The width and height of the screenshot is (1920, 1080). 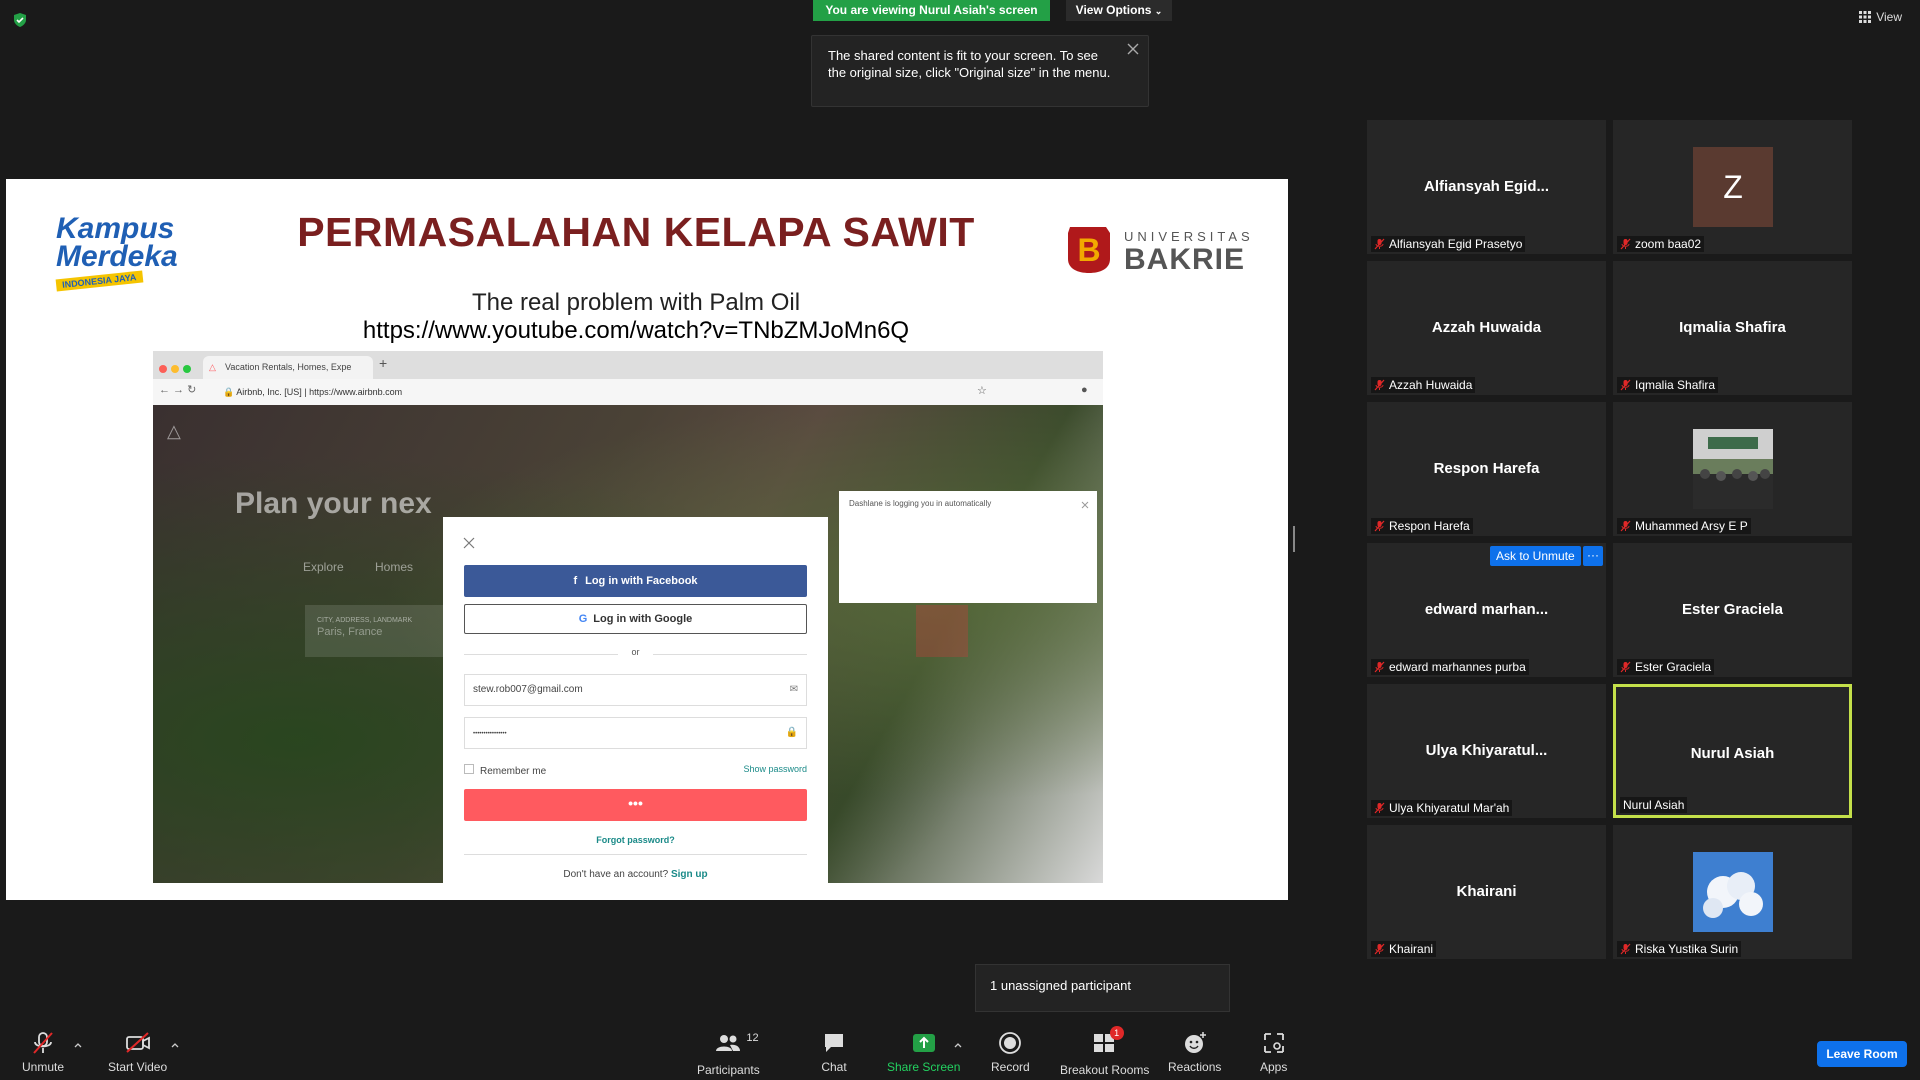 I want to click on participants-icon-wrap: 12, so click(x=736, y=1046).